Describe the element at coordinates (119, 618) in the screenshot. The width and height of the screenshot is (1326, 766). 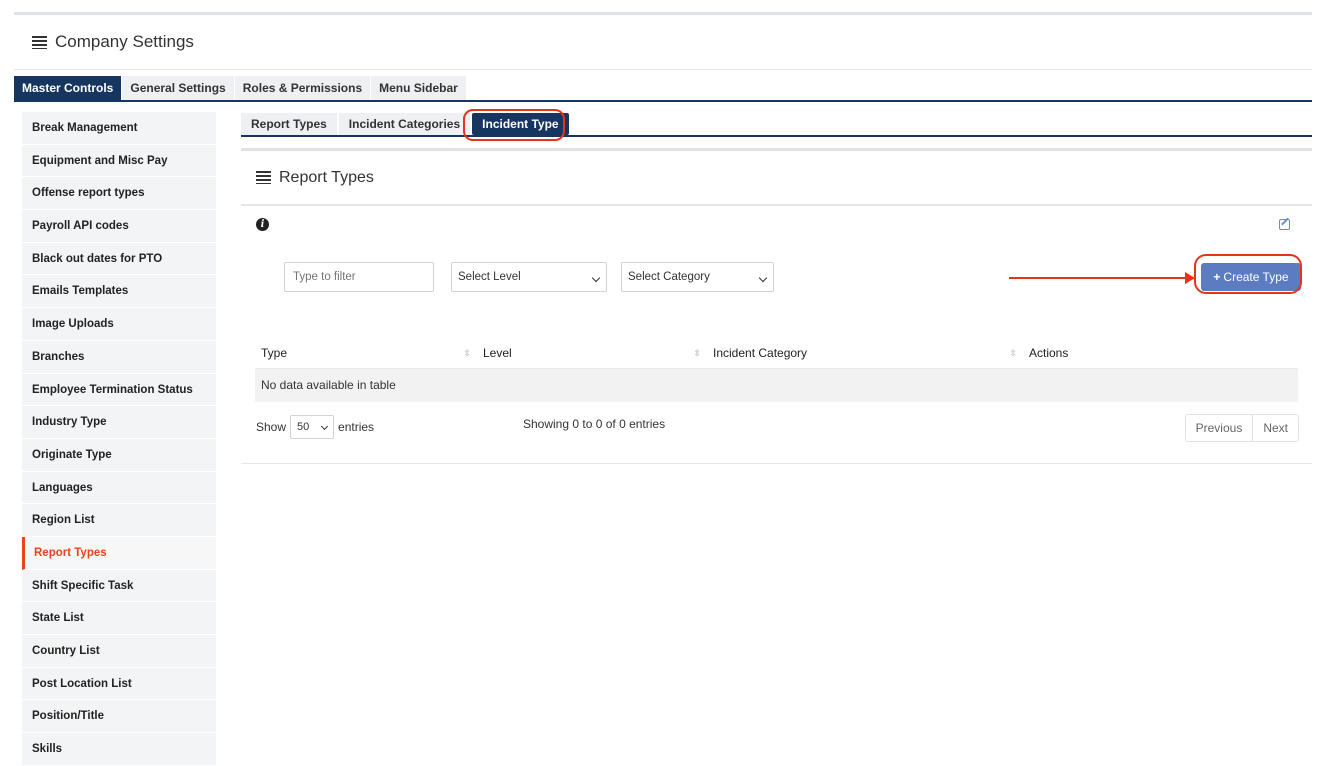
I see `sidebar-item-state-list: State List` at that location.